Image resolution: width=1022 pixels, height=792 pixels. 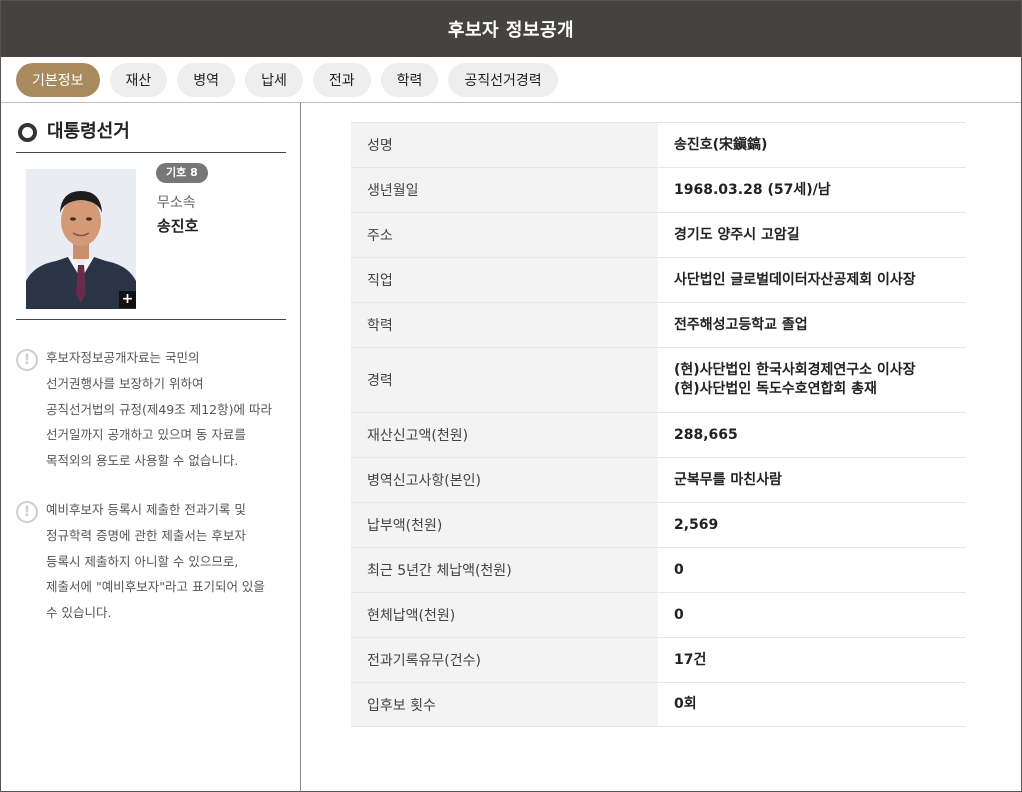 What do you see at coordinates (504, 435) in the screenshot?
I see `row-label: 재산신고액(천원)` at bounding box center [504, 435].